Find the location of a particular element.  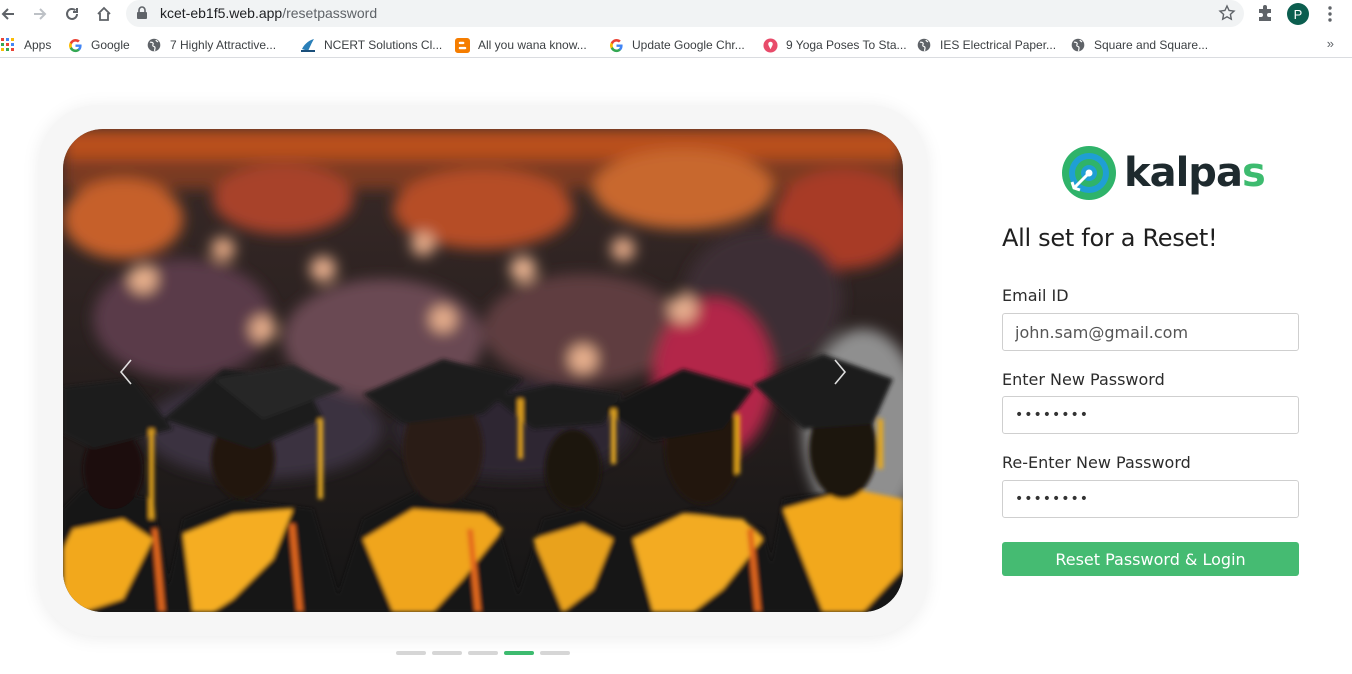

url-host: kcet-eb1f5.web.app is located at coordinates (221, 13).